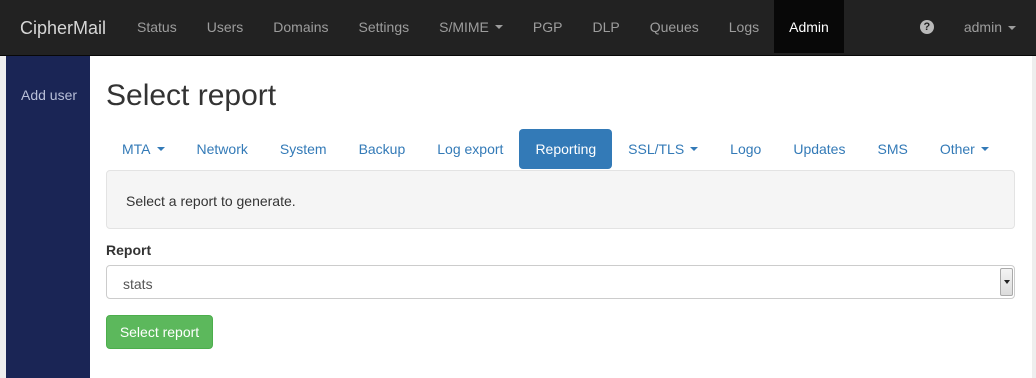 The height and width of the screenshot is (378, 1036). I want to click on nav-item-admin: Admin, so click(809, 26).